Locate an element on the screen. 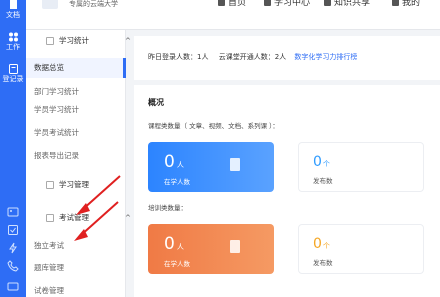  training-learners-card: 0人 在学人数 is located at coordinates (211, 249).